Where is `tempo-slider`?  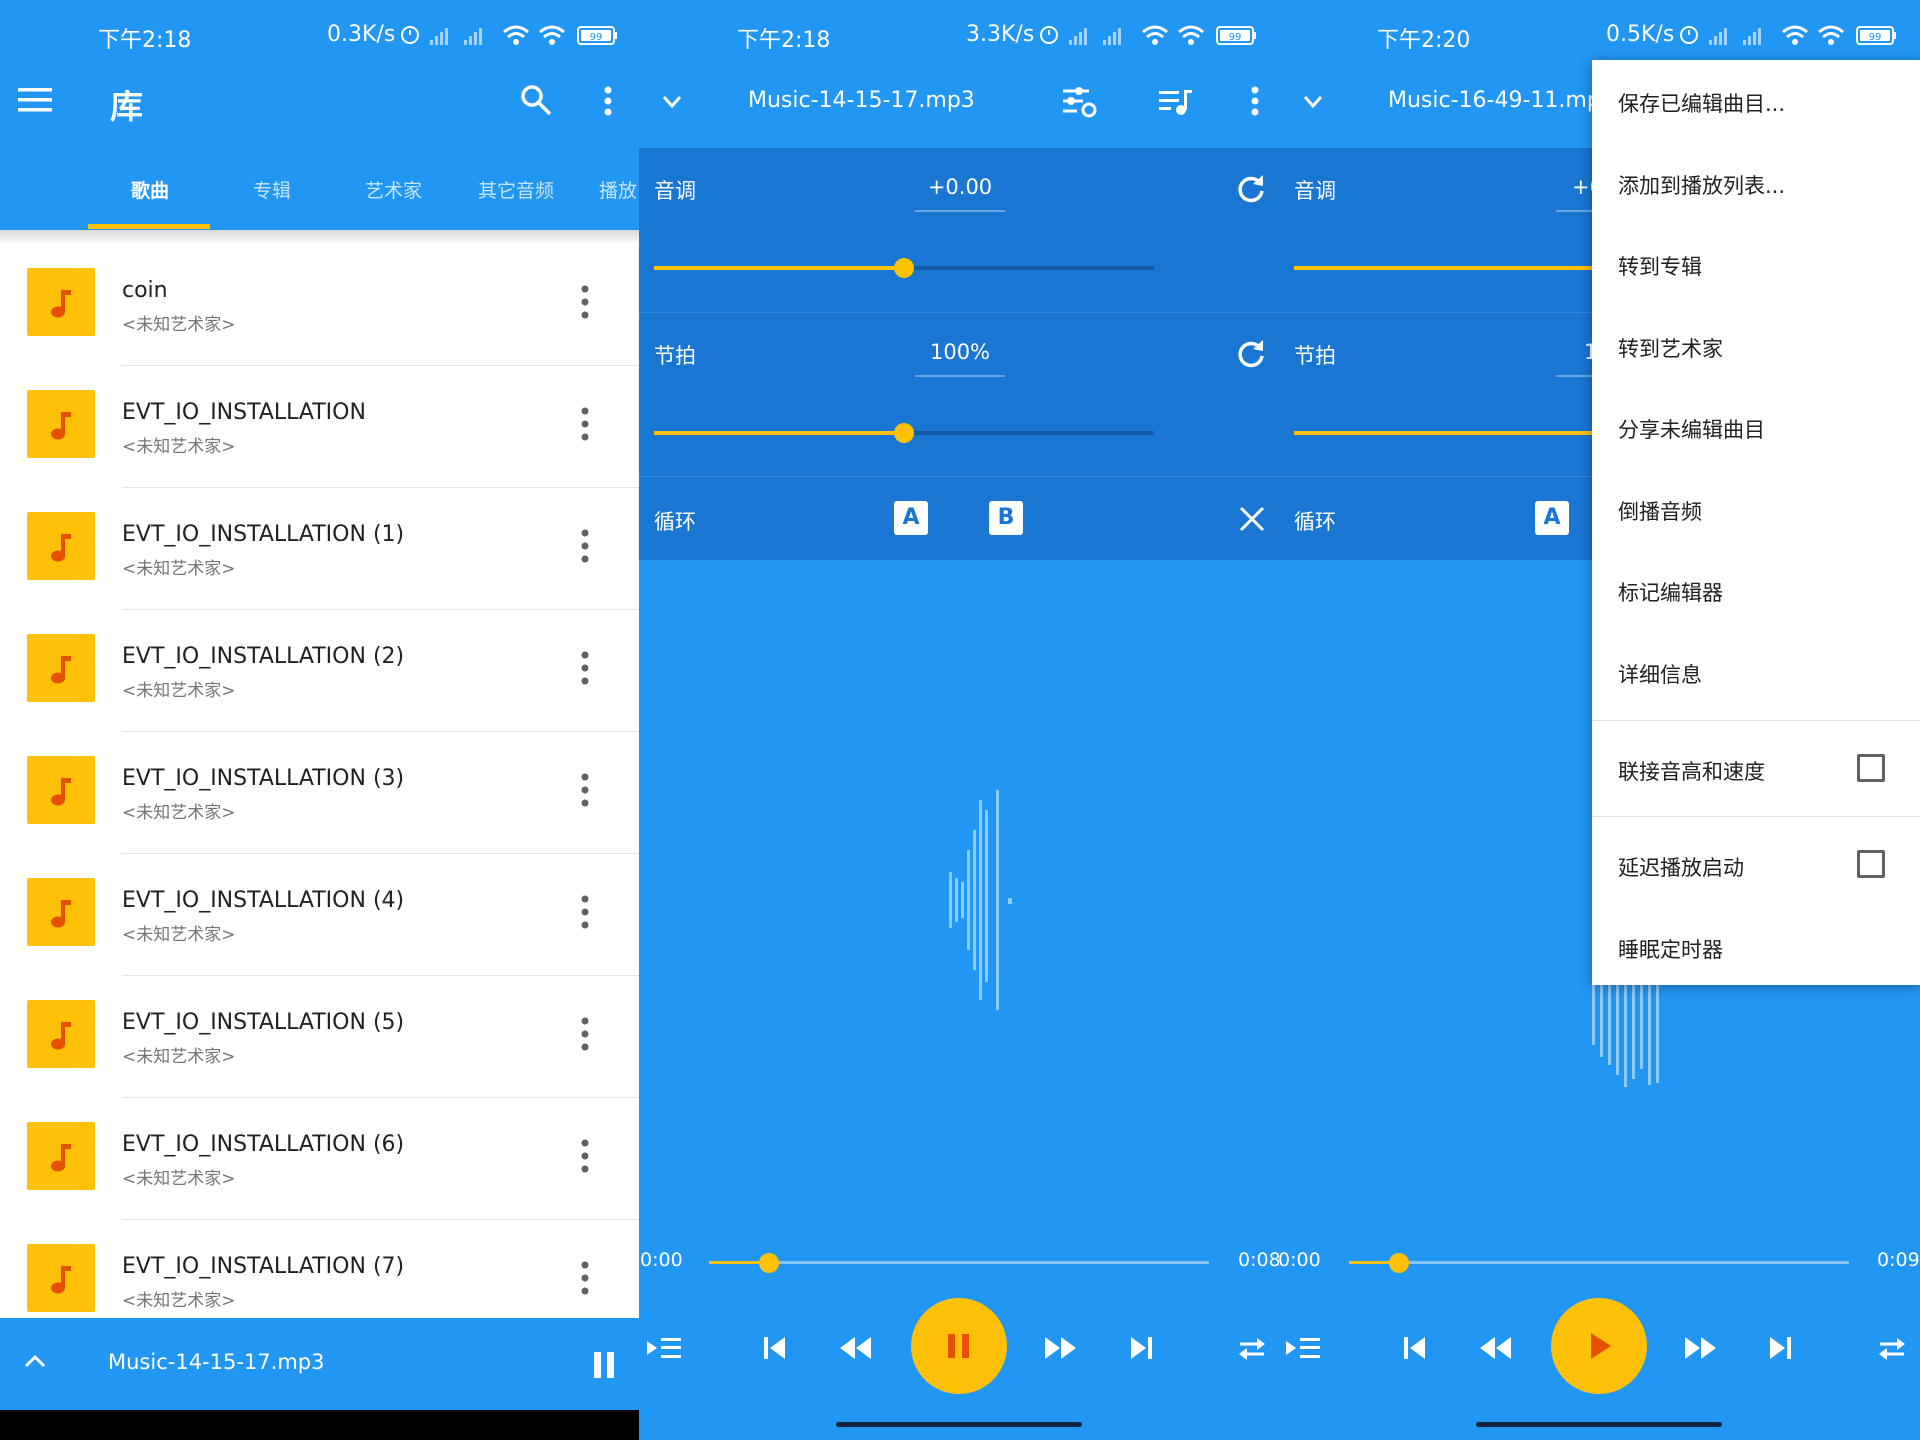
tempo-slider is located at coordinates (1444, 433).